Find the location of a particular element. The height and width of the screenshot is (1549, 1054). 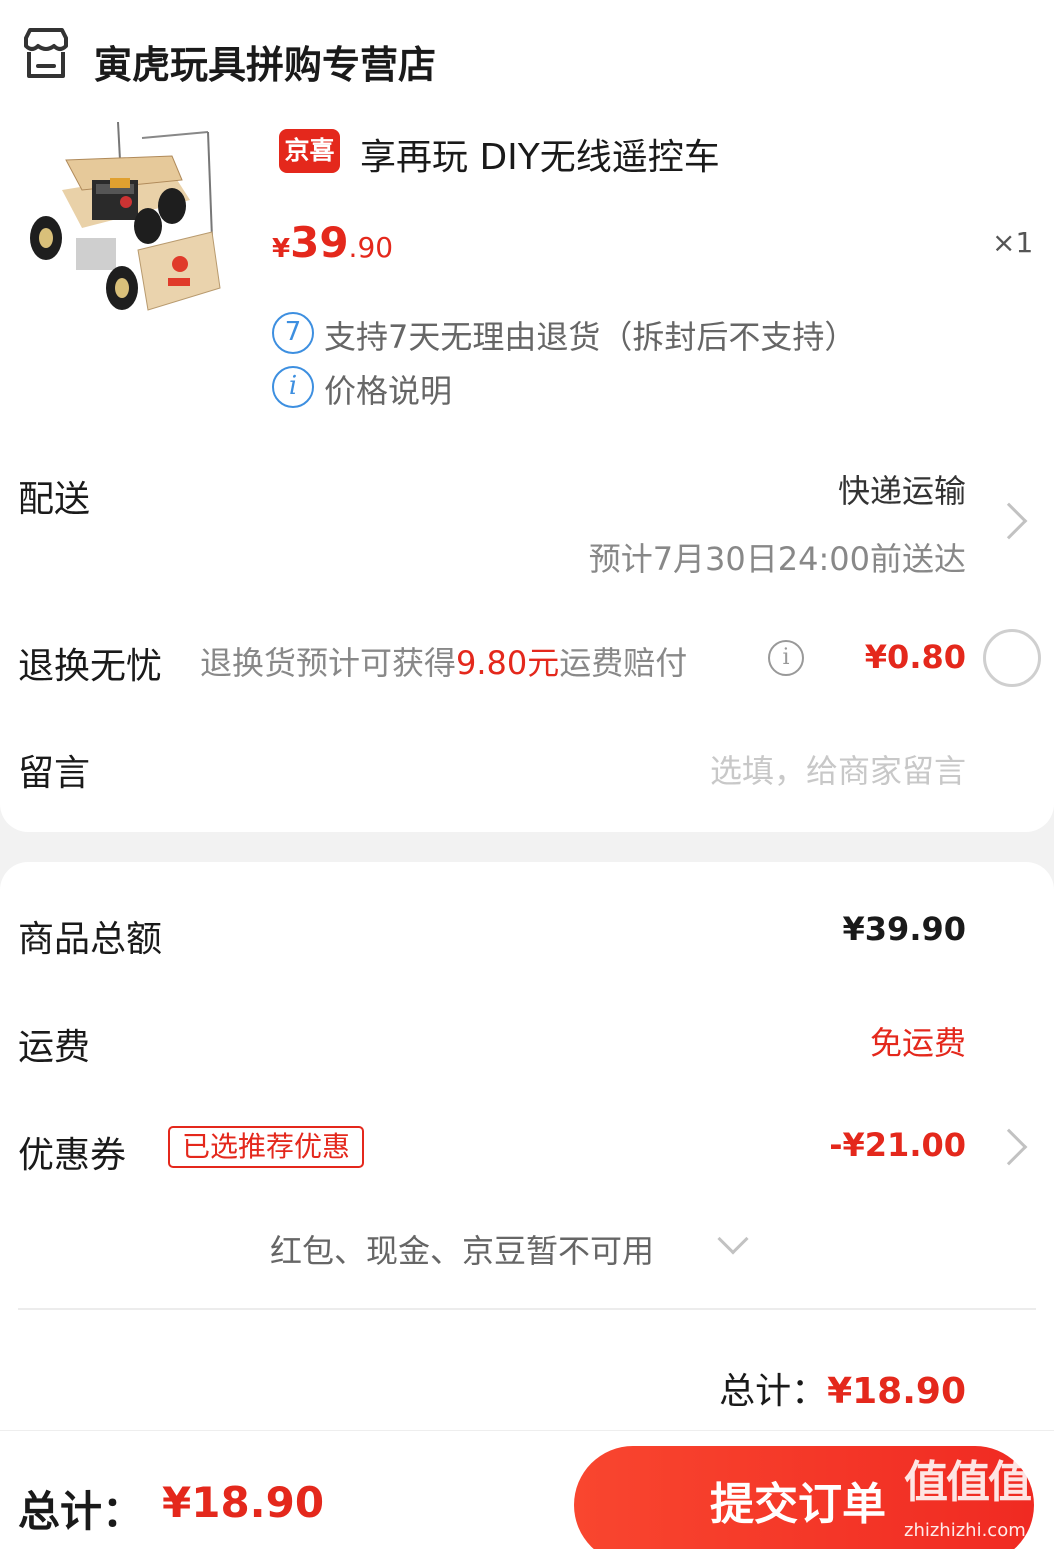

jingxi-badge: 京喜 is located at coordinates (309, 151).